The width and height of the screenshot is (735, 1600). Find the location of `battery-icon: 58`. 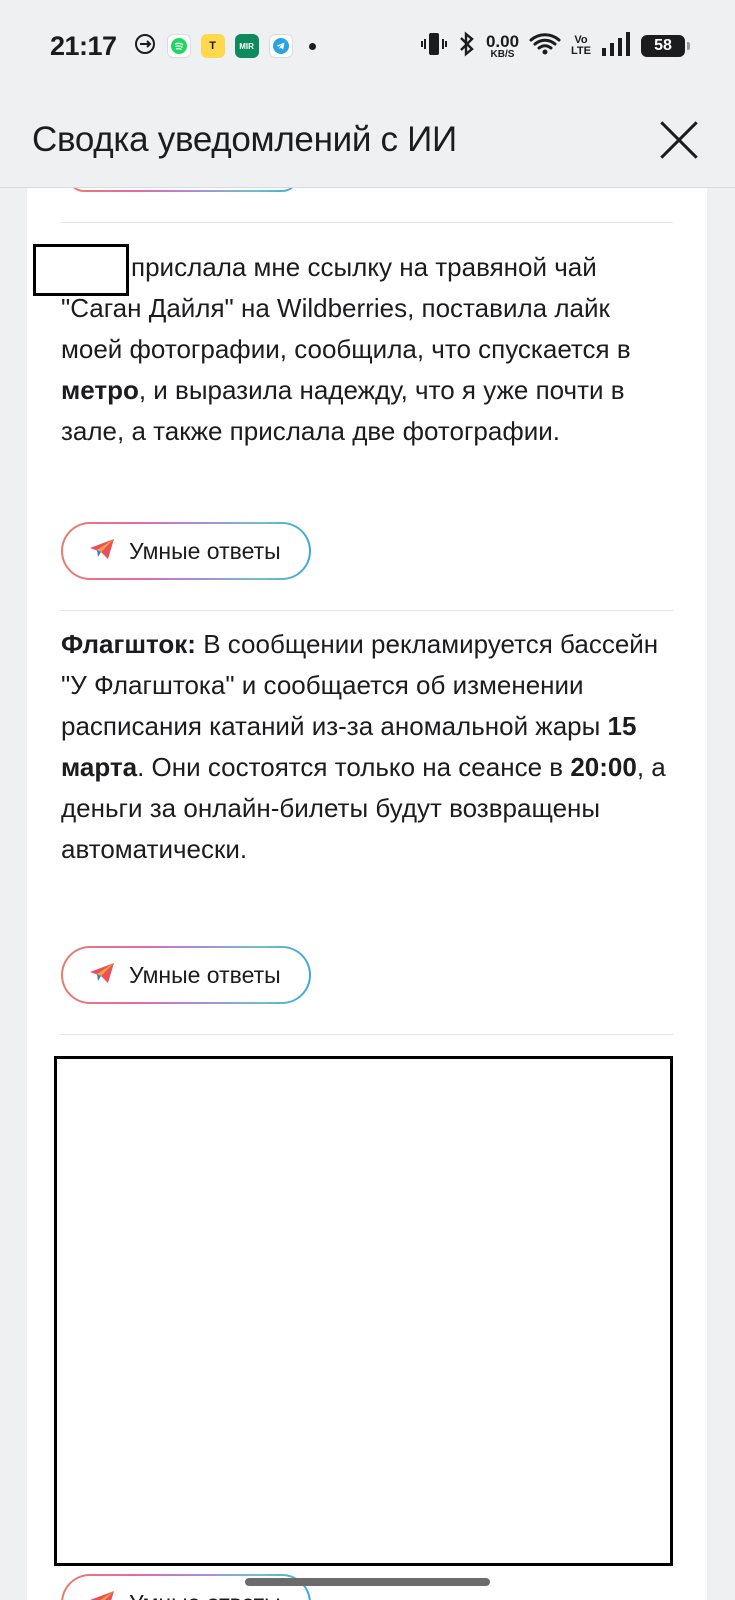

battery-icon: 58 is located at coordinates (665, 46).